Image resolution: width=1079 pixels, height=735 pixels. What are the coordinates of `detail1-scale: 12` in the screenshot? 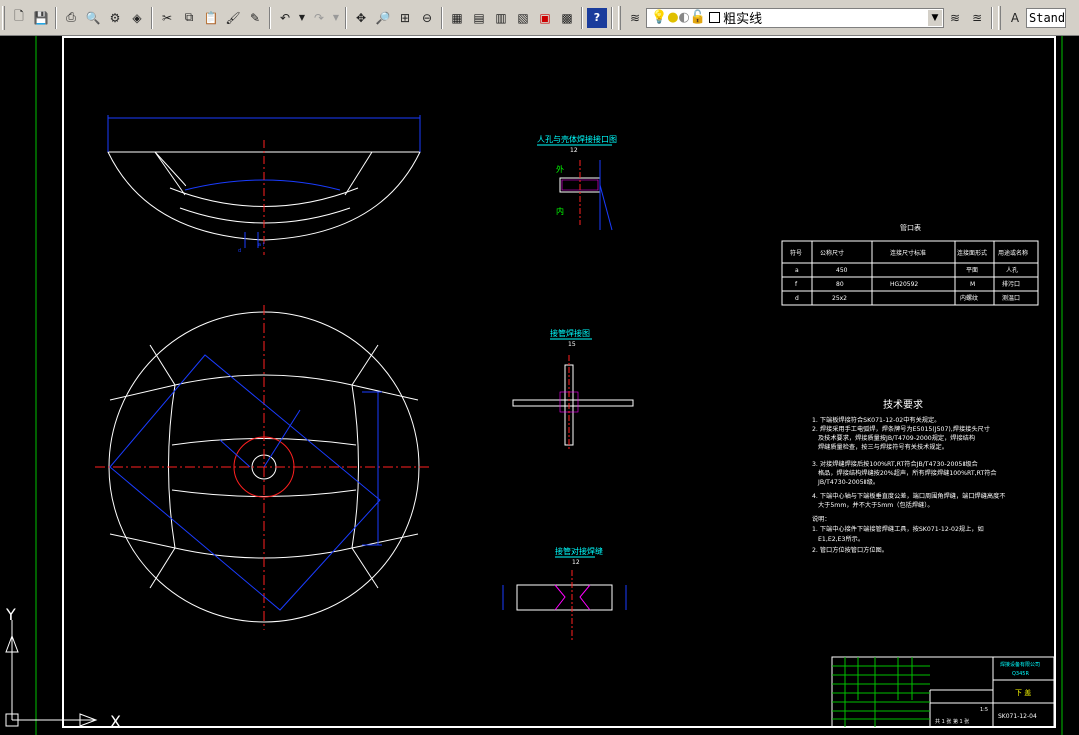 It's located at (574, 150).